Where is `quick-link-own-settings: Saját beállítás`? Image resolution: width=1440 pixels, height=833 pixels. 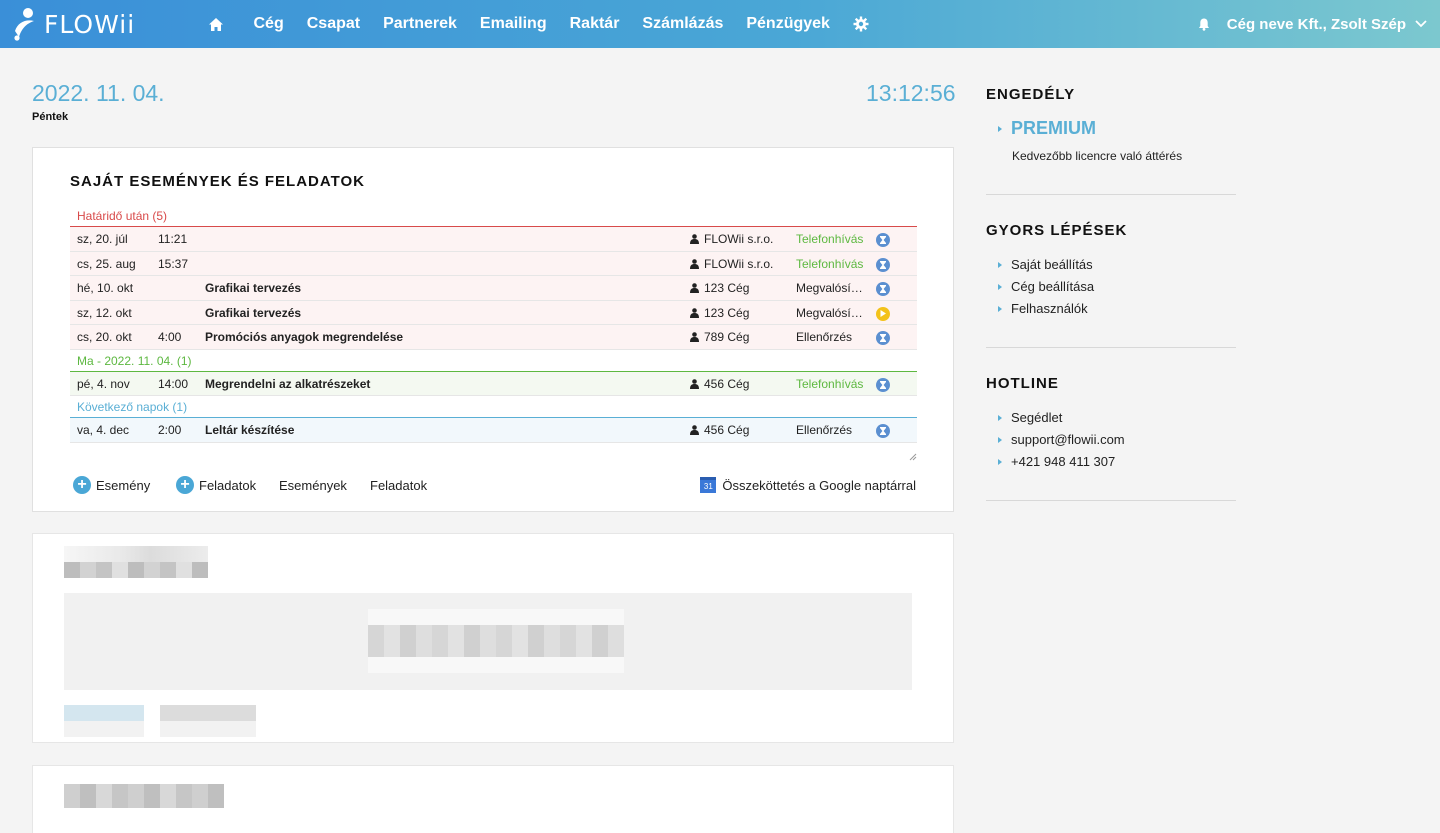
quick-link-own-settings: Saját beállítás is located at coordinates (1045, 264).